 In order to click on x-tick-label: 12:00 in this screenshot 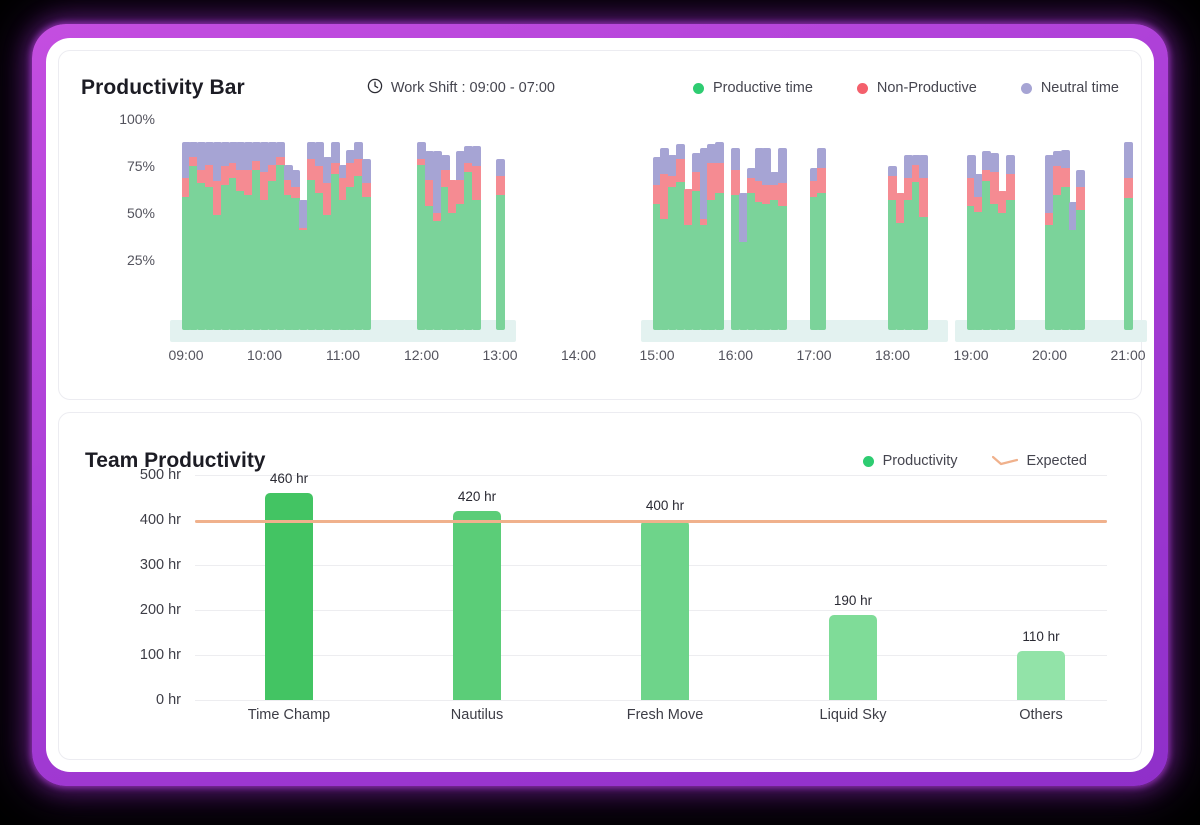, I will do `click(421, 355)`.